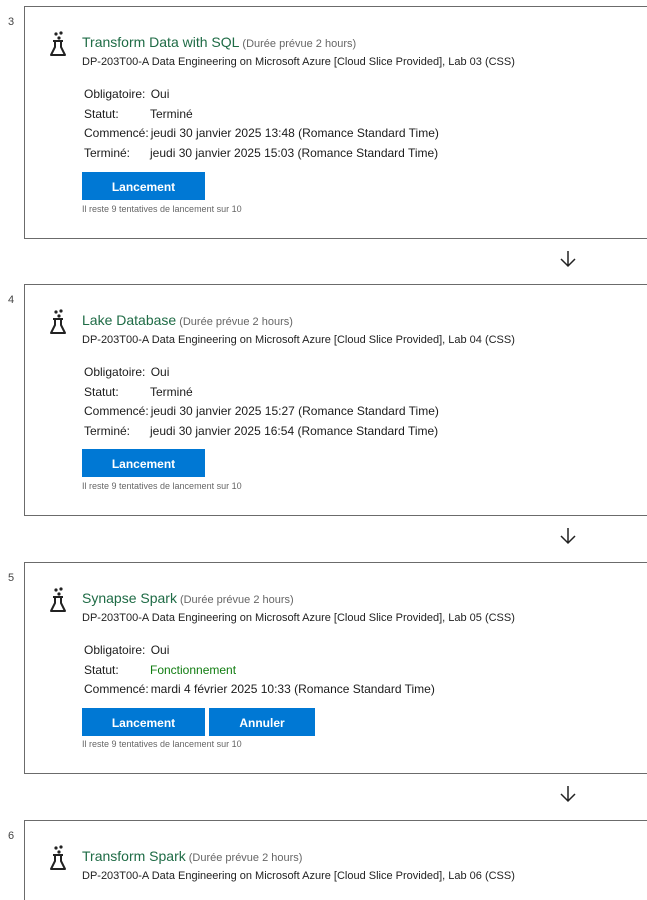 The height and width of the screenshot is (900, 647). I want to click on step-number: 5, so click(11, 578).